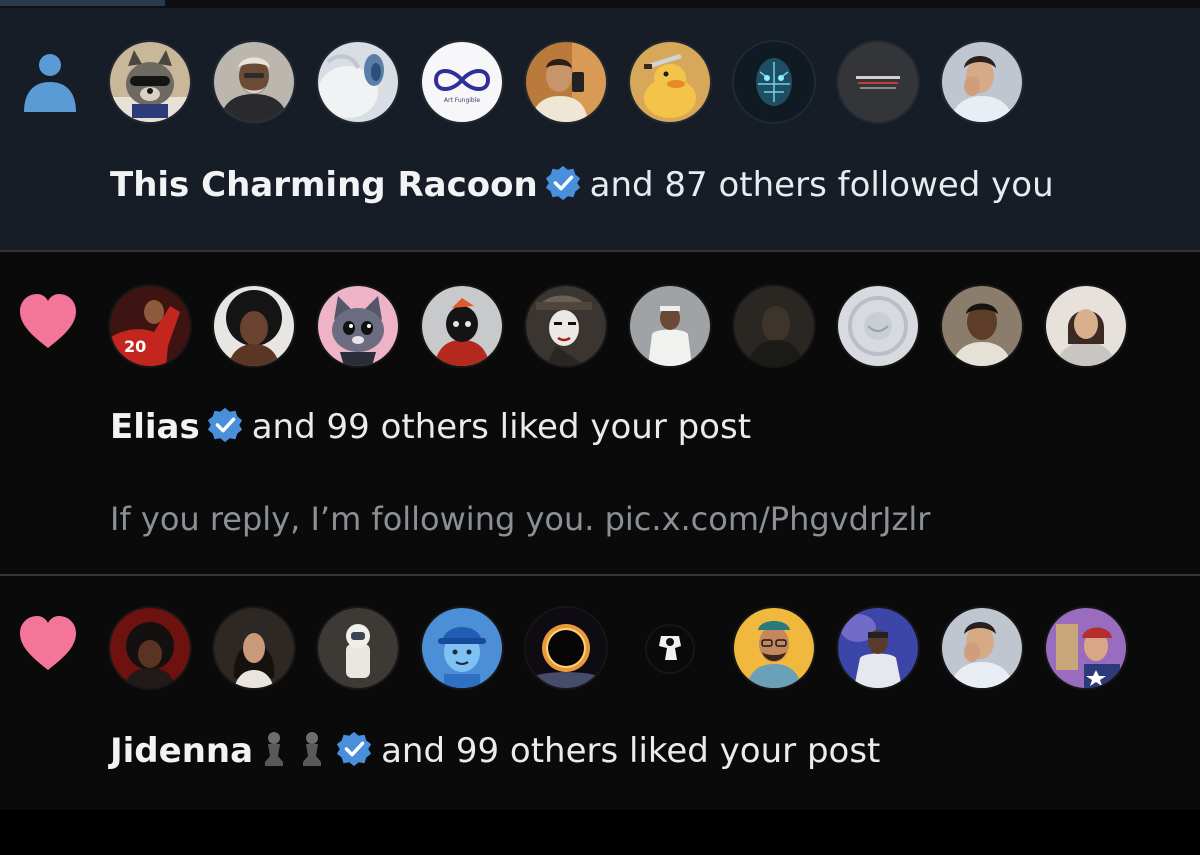  I want to click on notification-headline: Jidenna and 99 others liked your post, so click(495, 750).